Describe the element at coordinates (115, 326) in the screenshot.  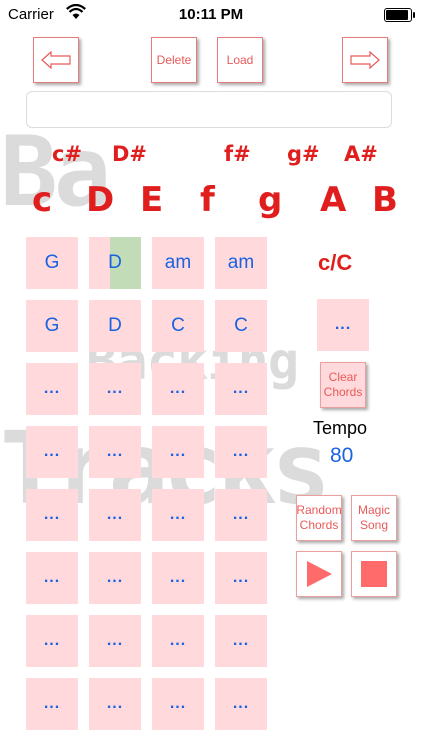
I see `grid-cell: D` at that location.